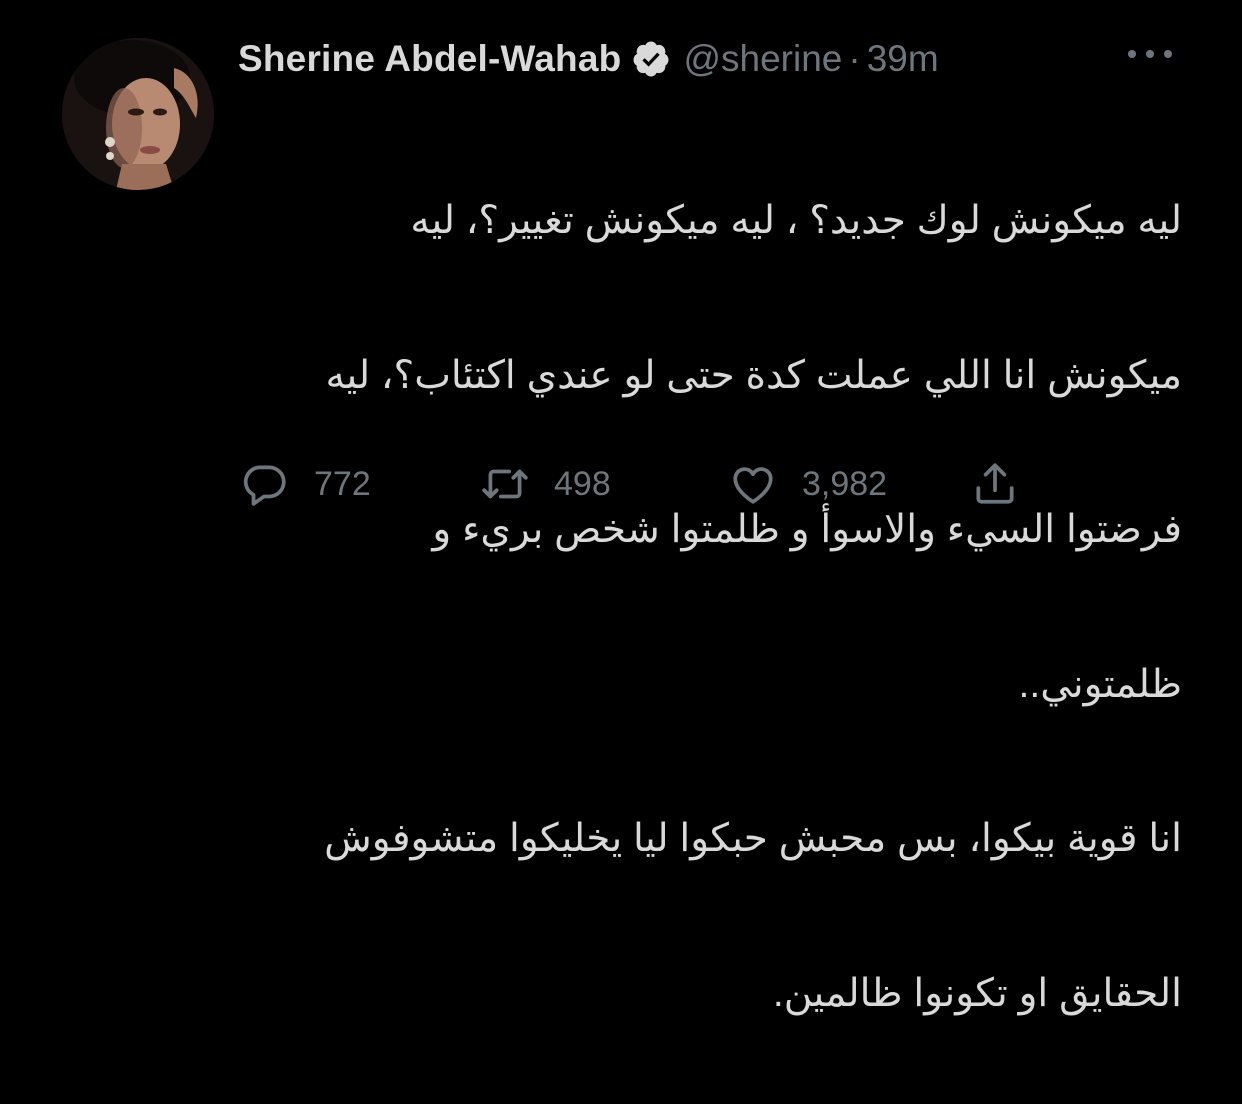 This screenshot has height=1104, width=1242. What do you see at coordinates (753, 485) in the screenshot?
I see `like-icon` at bounding box center [753, 485].